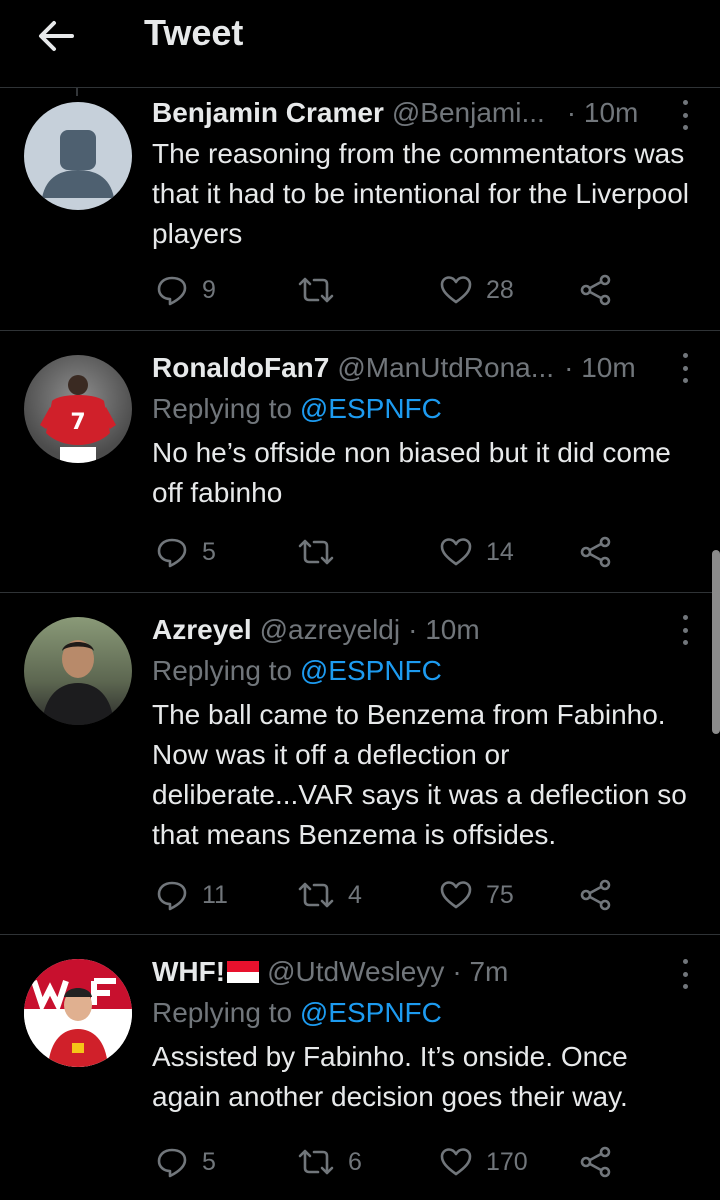 The width and height of the screenshot is (720, 1200). I want to click on reply-button: 9, so click(186, 290).